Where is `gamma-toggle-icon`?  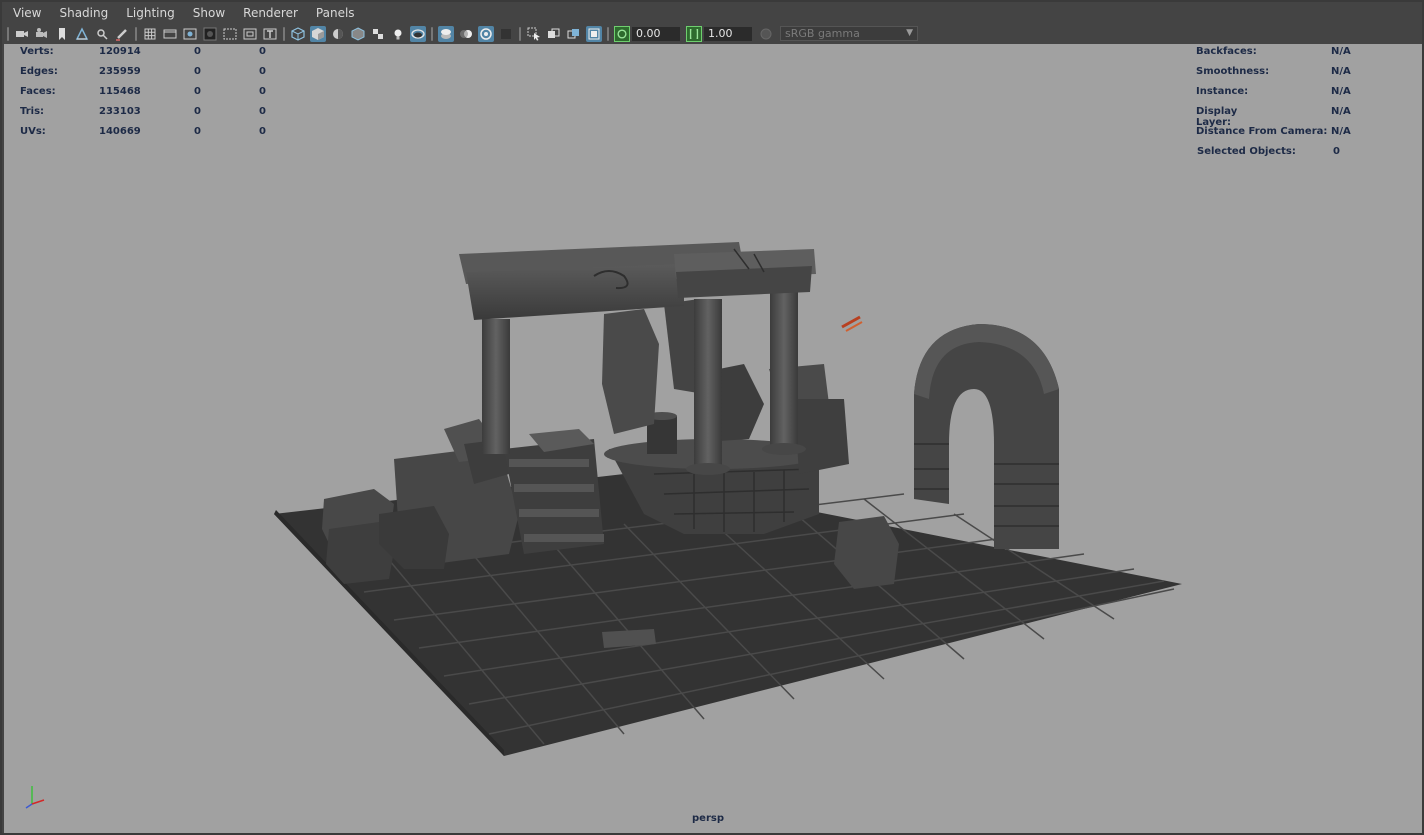
gamma-toggle-icon is located at coordinates (694, 33).